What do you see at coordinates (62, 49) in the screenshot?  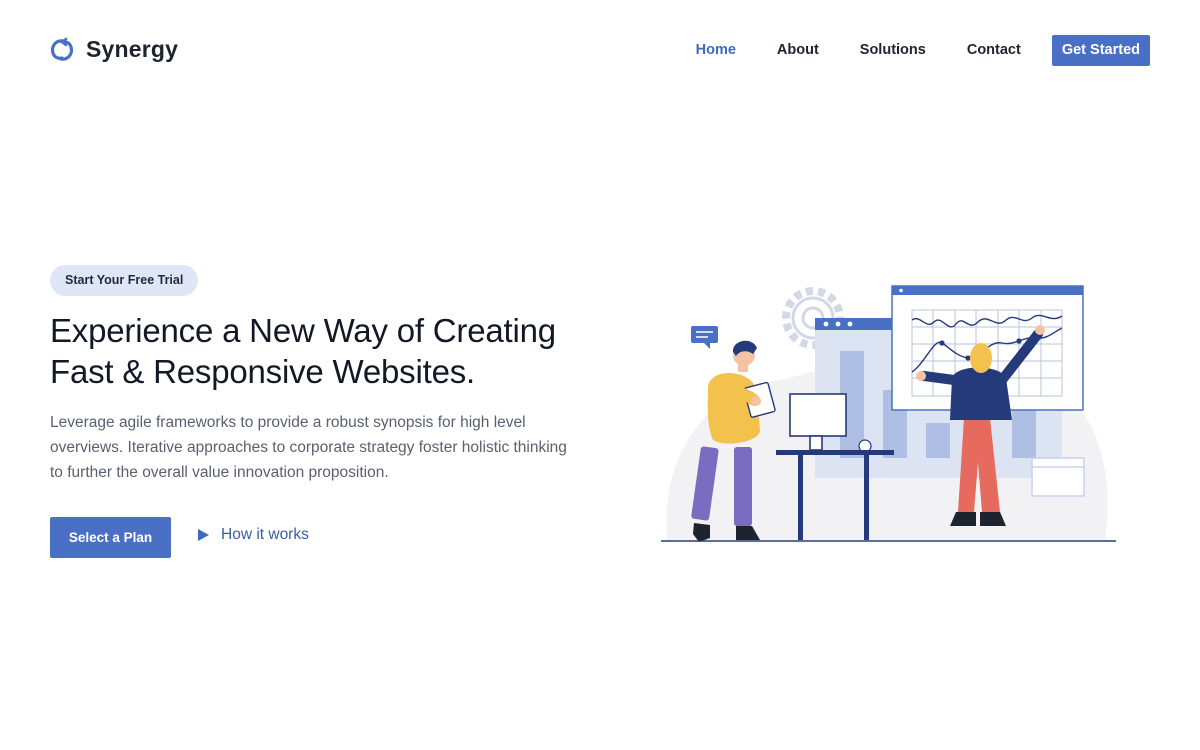 I see `swirl-logo-icon` at bounding box center [62, 49].